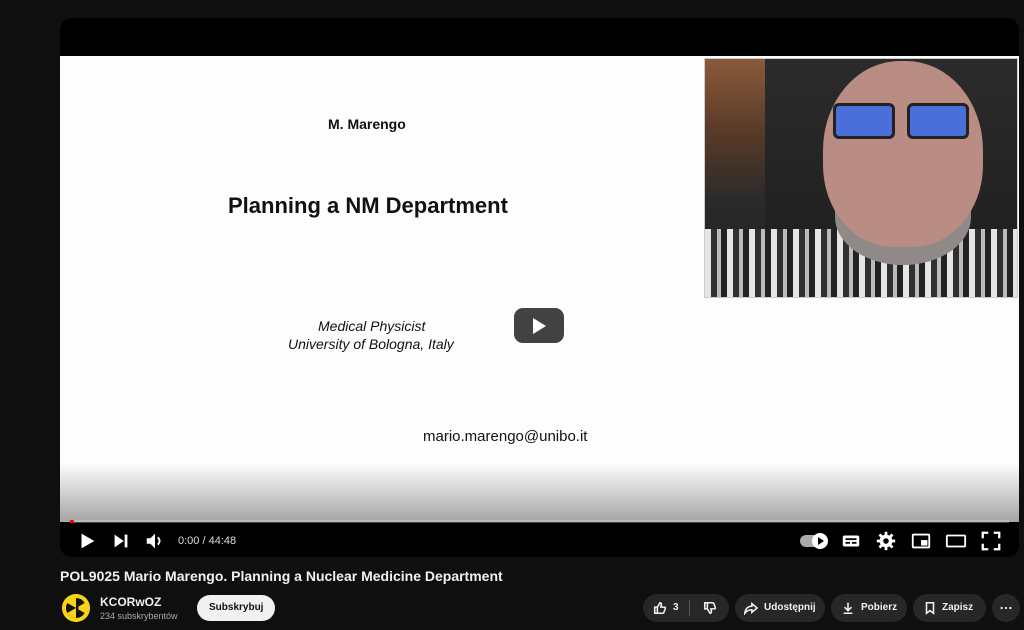 The image size is (1024, 630). I want to click on channel-name: KCORwOZ, so click(130, 602).